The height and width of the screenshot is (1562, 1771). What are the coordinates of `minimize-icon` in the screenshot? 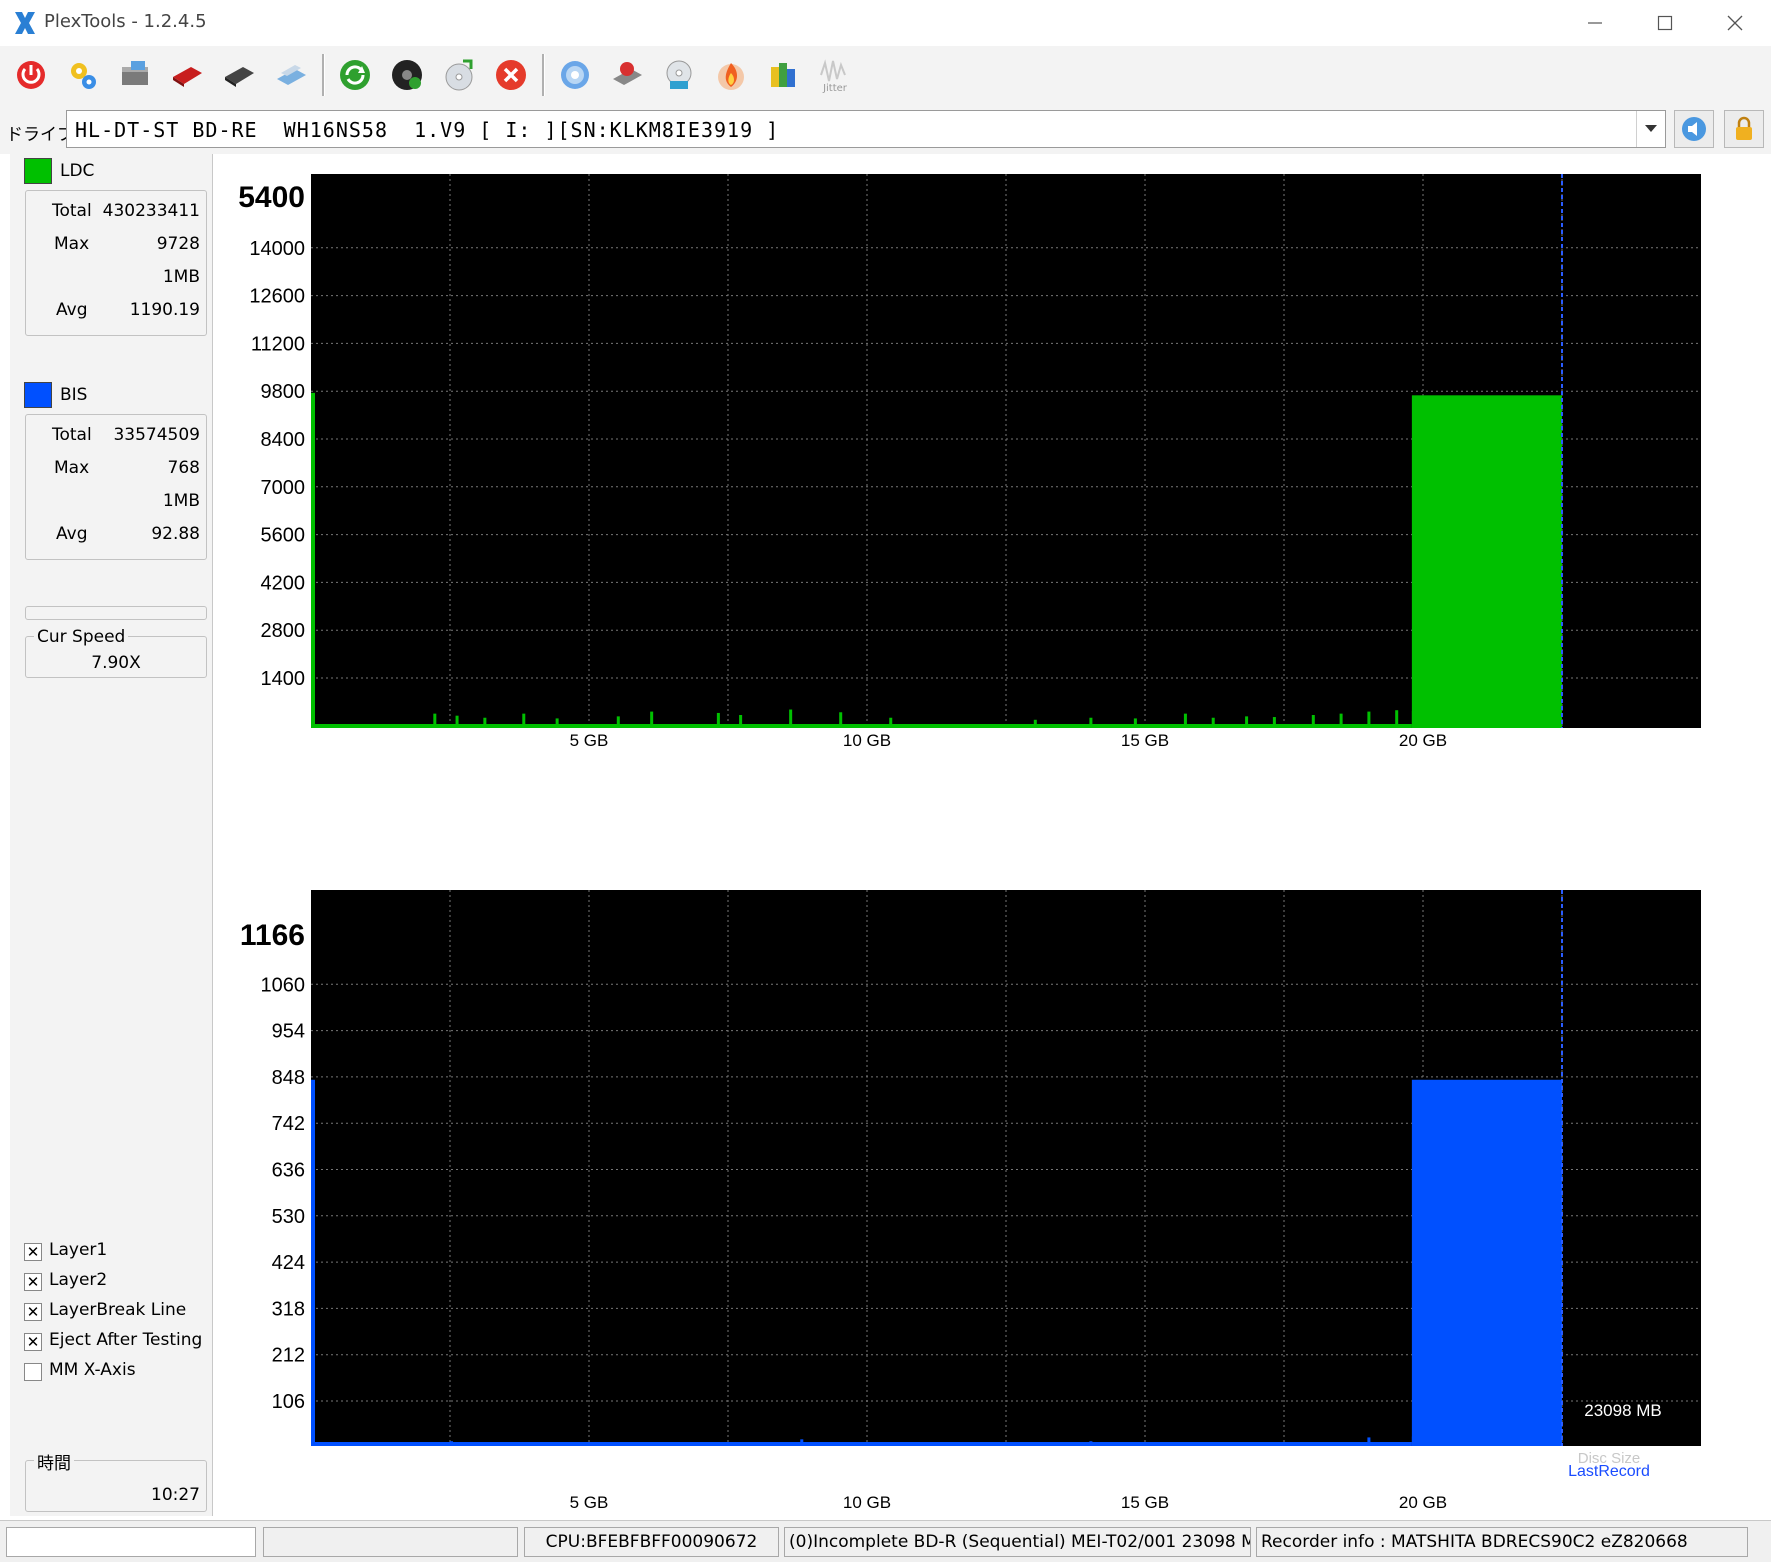 It's located at (1595, 23).